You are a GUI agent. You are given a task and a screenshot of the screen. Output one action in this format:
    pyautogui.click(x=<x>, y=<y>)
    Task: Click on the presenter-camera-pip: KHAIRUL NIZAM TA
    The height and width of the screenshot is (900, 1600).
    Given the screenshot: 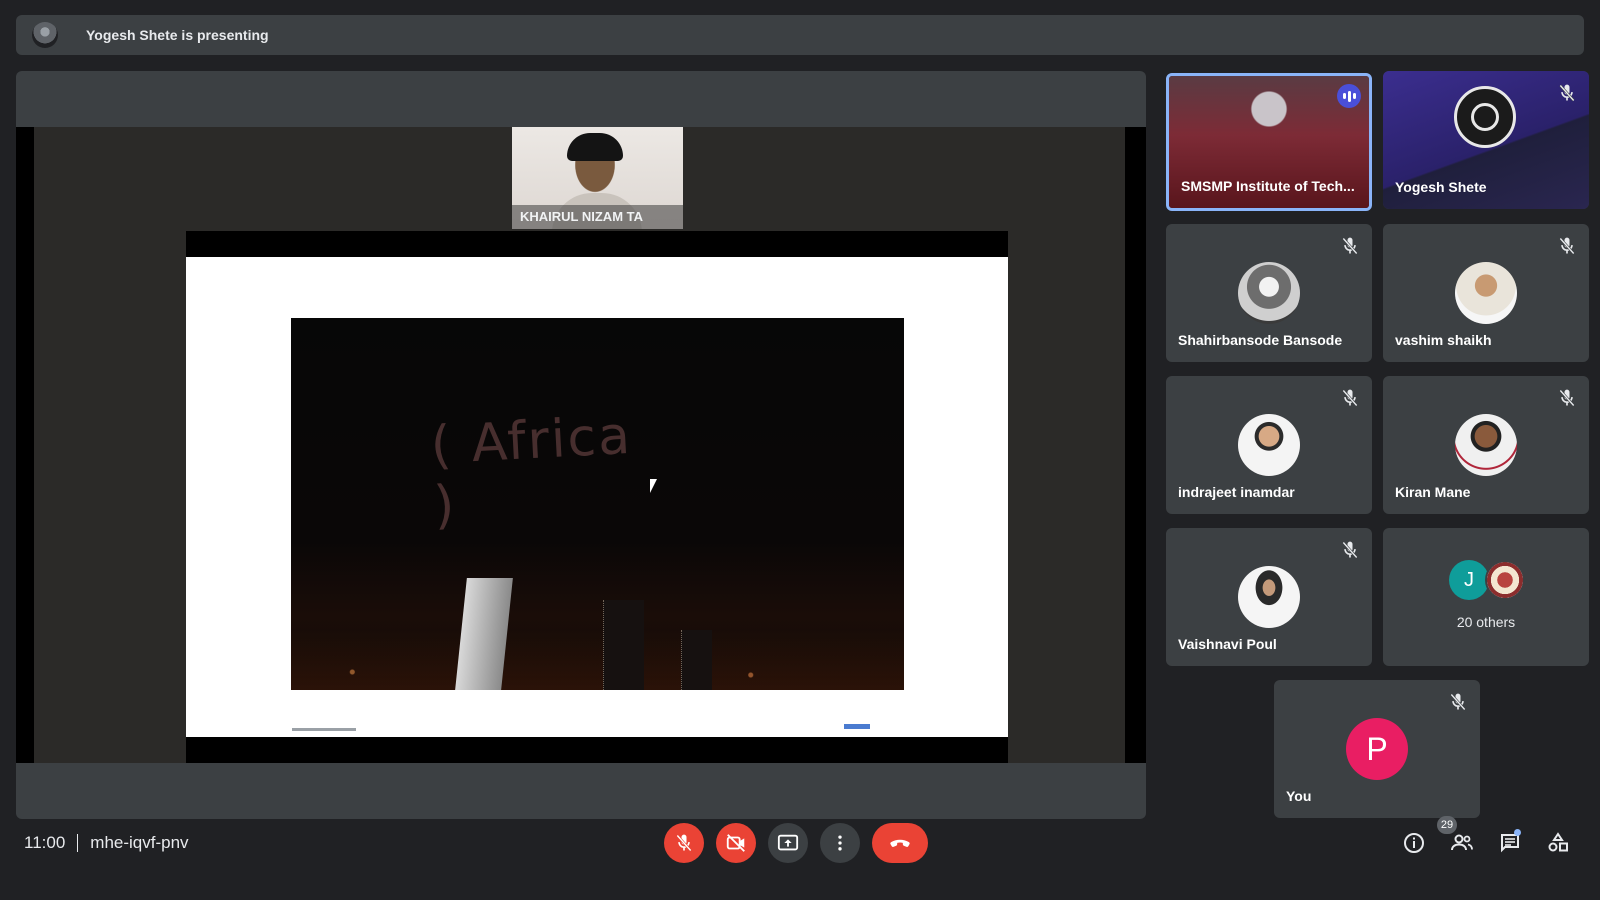 What is the action you would take?
    pyautogui.click(x=597, y=178)
    